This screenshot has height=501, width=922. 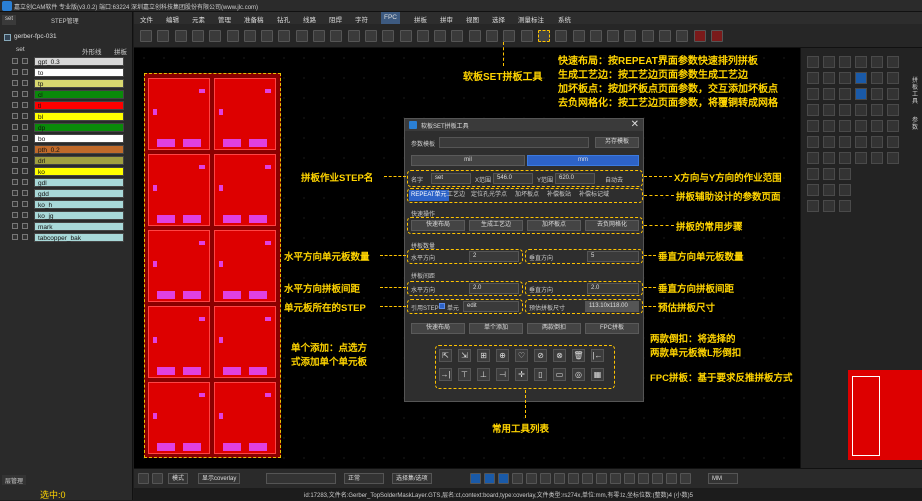 I want to click on quick-op-button: 快速布局, so click(x=438, y=225).